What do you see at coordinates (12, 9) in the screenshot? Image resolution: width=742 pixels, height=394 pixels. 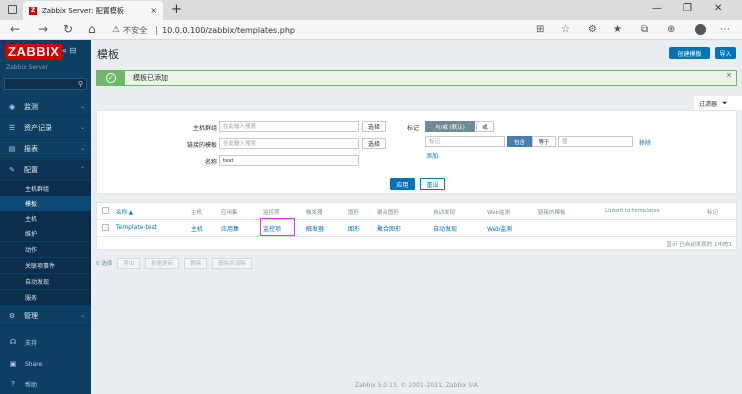 I see `tab-actions-icon` at bounding box center [12, 9].